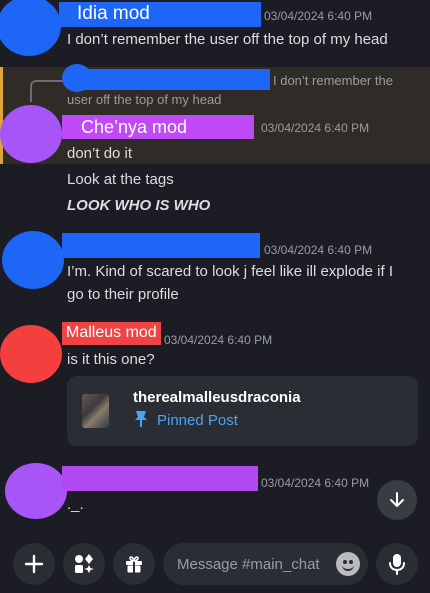 The width and height of the screenshot is (430, 593). I want to click on author-name: Che’nya mod, so click(134, 127).